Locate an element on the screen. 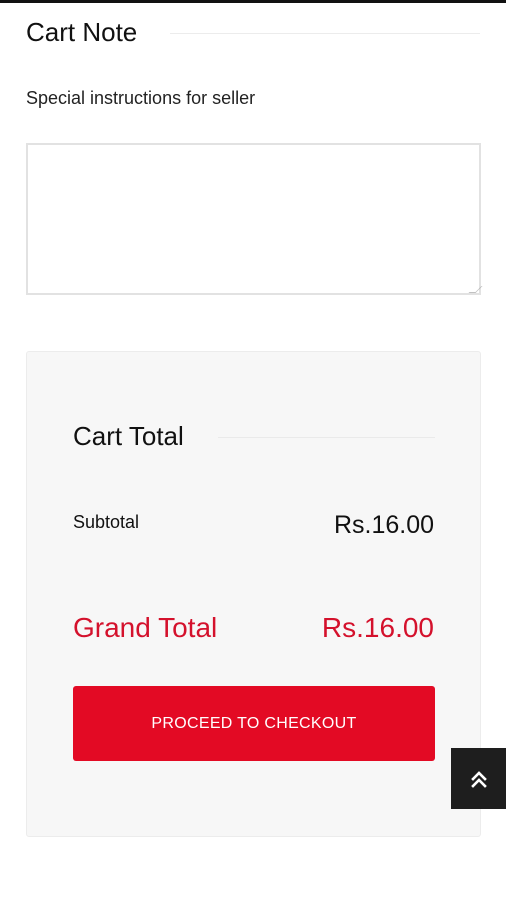 This screenshot has height=900, width=506. cart-total-title-divider is located at coordinates (326, 437).